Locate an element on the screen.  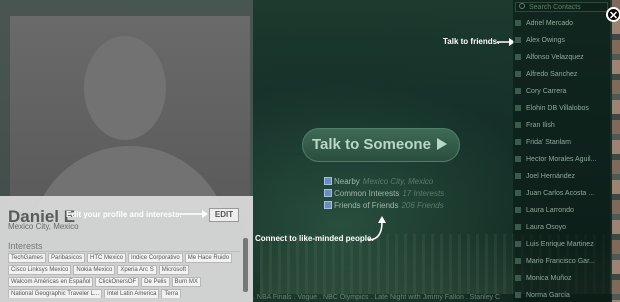
interest-tag: TechGames is located at coordinates (27, 258).